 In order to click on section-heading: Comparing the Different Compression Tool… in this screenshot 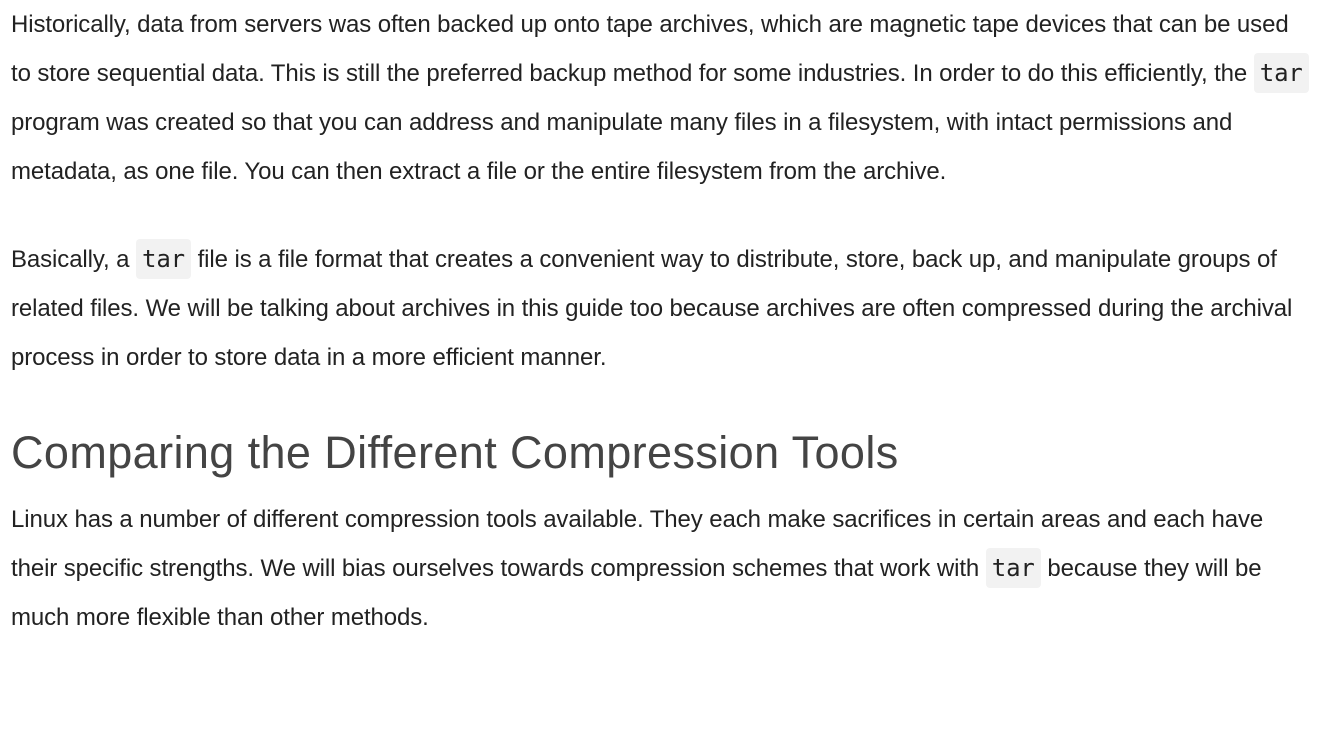, I will do `click(455, 452)`.